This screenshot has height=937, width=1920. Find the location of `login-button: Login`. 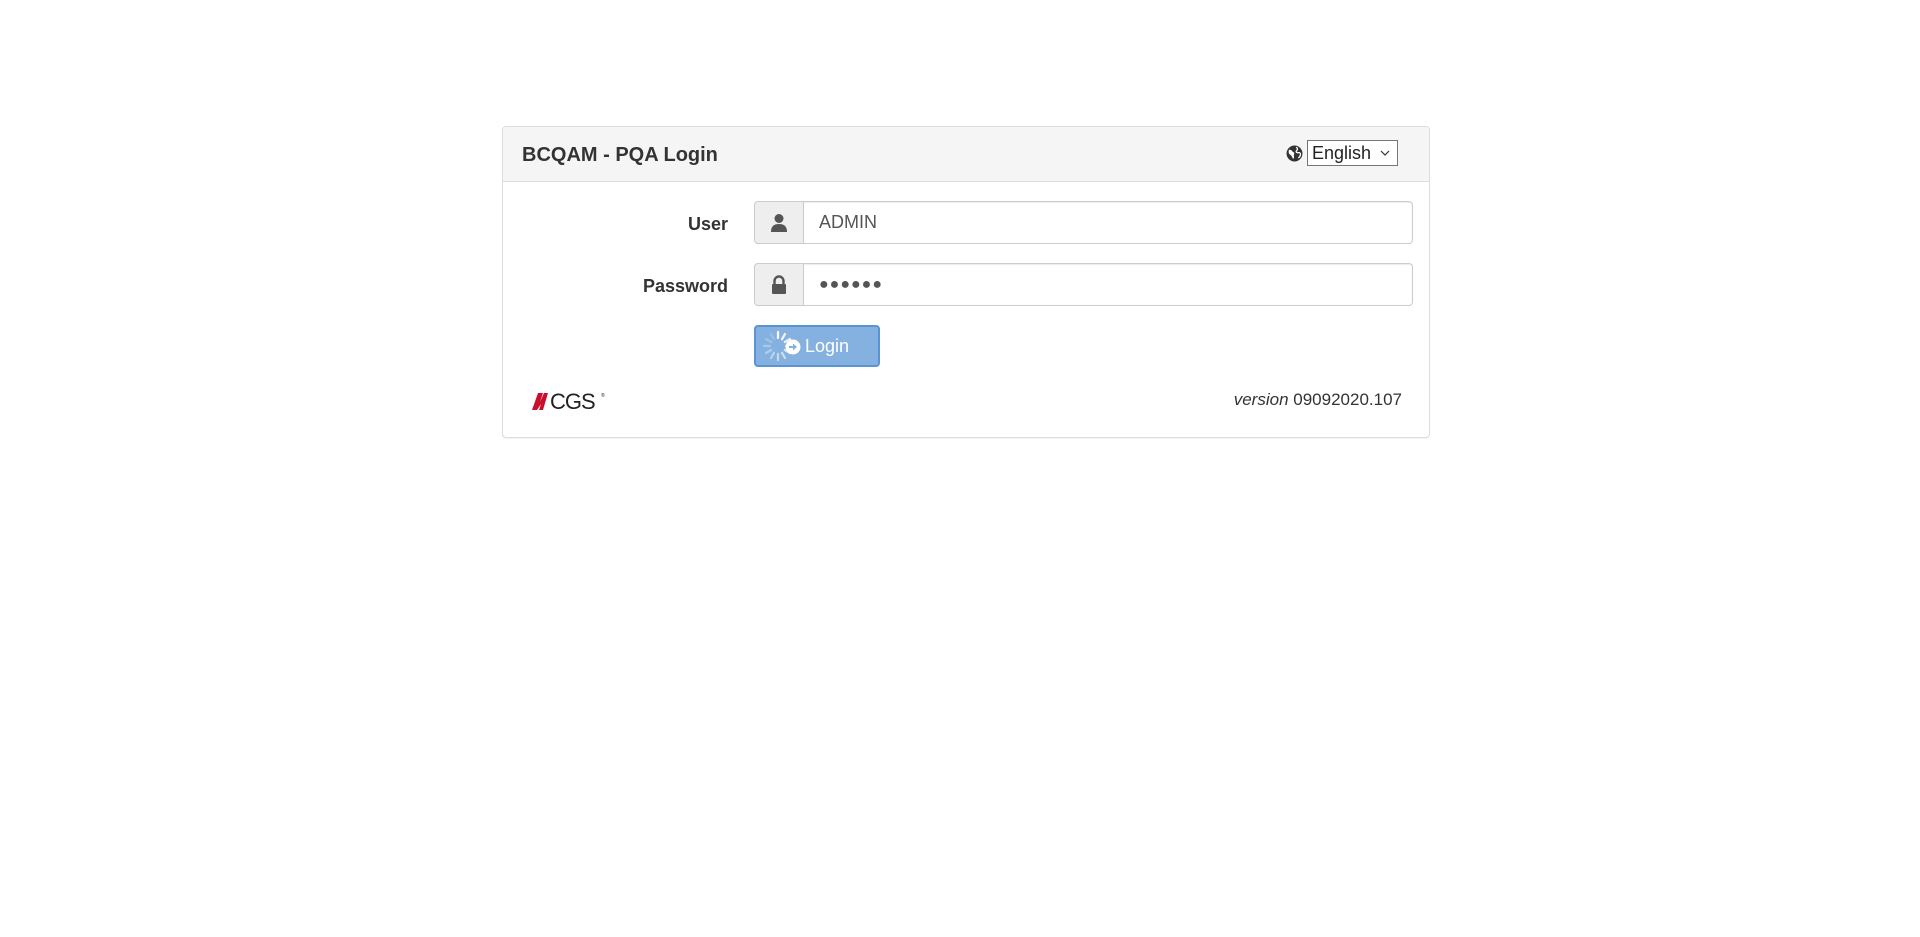

login-button: Login is located at coordinates (817, 346).